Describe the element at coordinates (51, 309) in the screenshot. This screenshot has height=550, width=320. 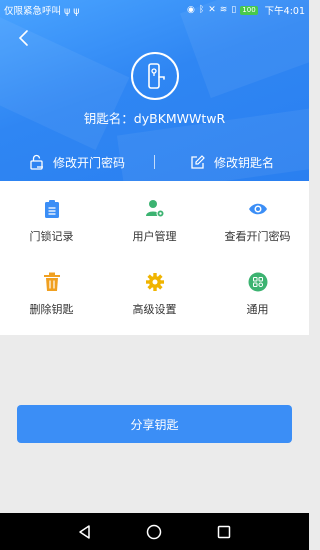
I see `delete-key-label: 删除钥匙` at that location.